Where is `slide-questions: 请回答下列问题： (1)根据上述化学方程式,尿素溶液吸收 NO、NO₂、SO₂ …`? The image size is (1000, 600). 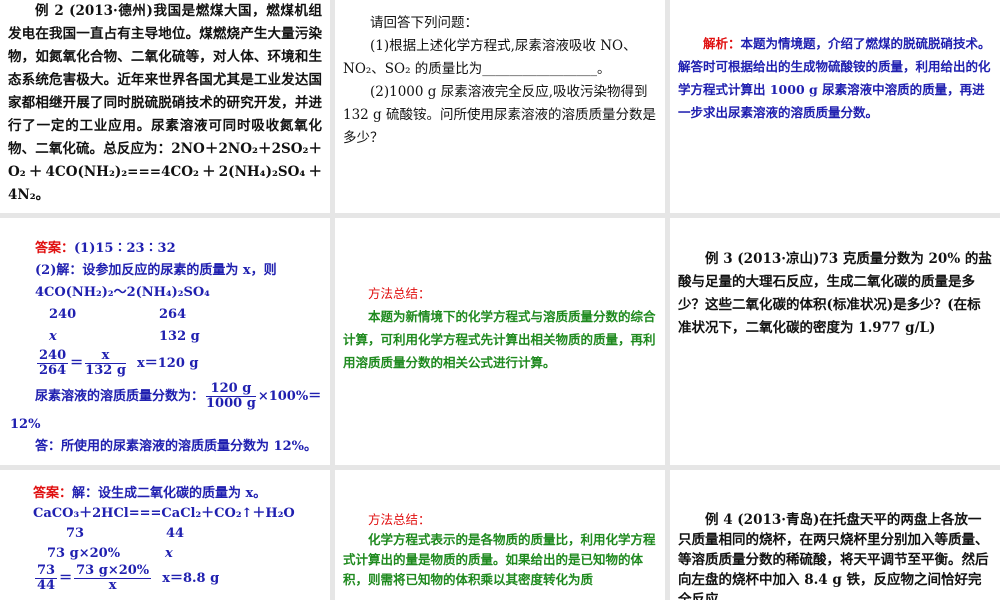
slide-questions: 请回答下列问题： (1)根据上述化学方程式,尿素溶液吸收 NO、NO₂、SO₂ … is located at coordinates (500, 106).